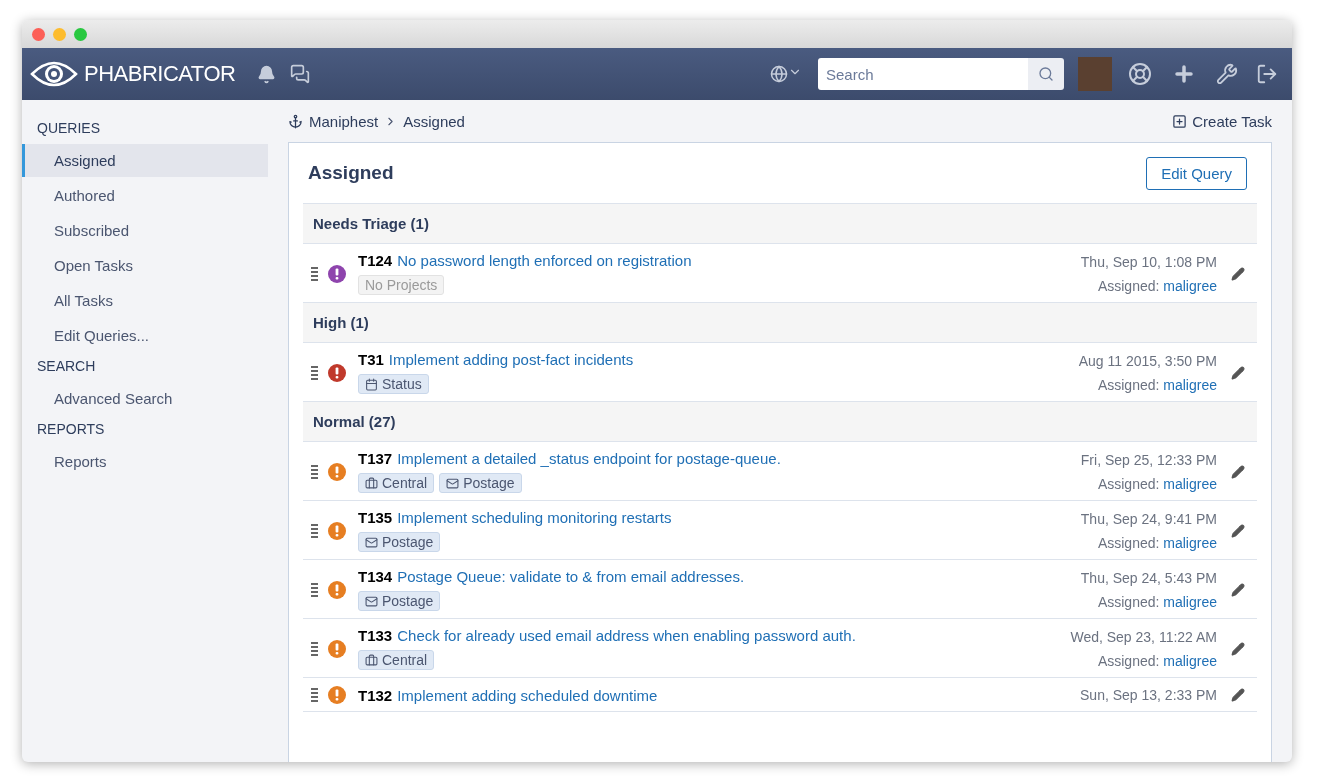 The width and height of the screenshot is (1320, 780). What do you see at coordinates (393, 384) in the screenshot?
I see `project-tag: Status` at bounding box center [393, 384].